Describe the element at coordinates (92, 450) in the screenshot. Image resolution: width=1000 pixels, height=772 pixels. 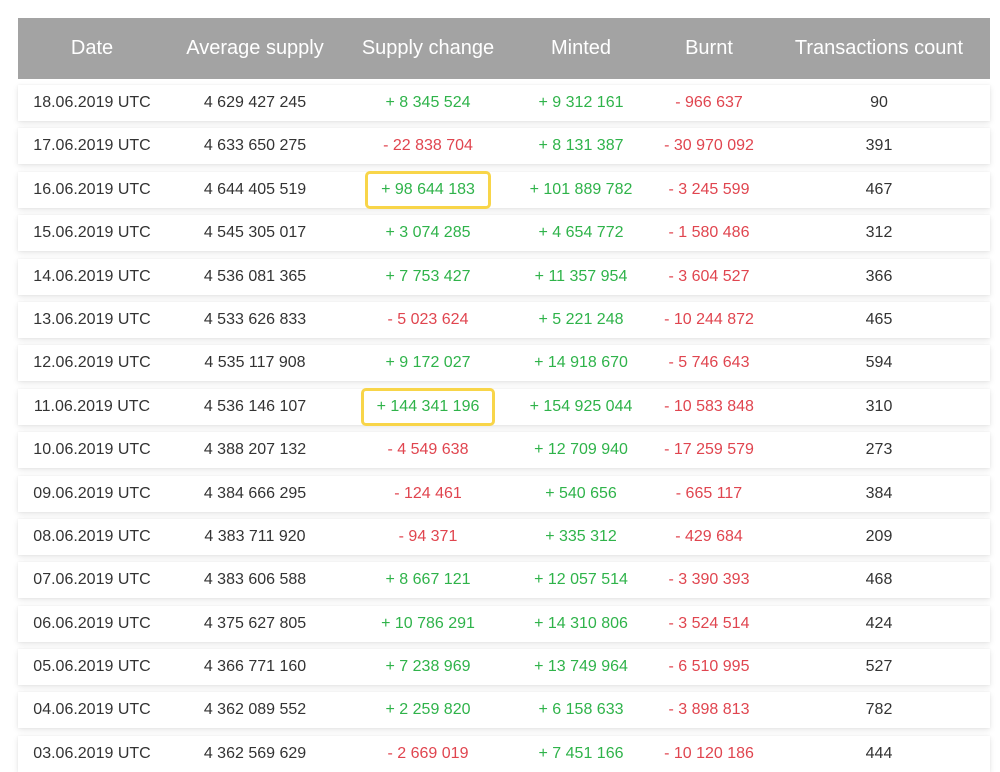
I see `cell-date: 10.06.2019 UTC` at that location.